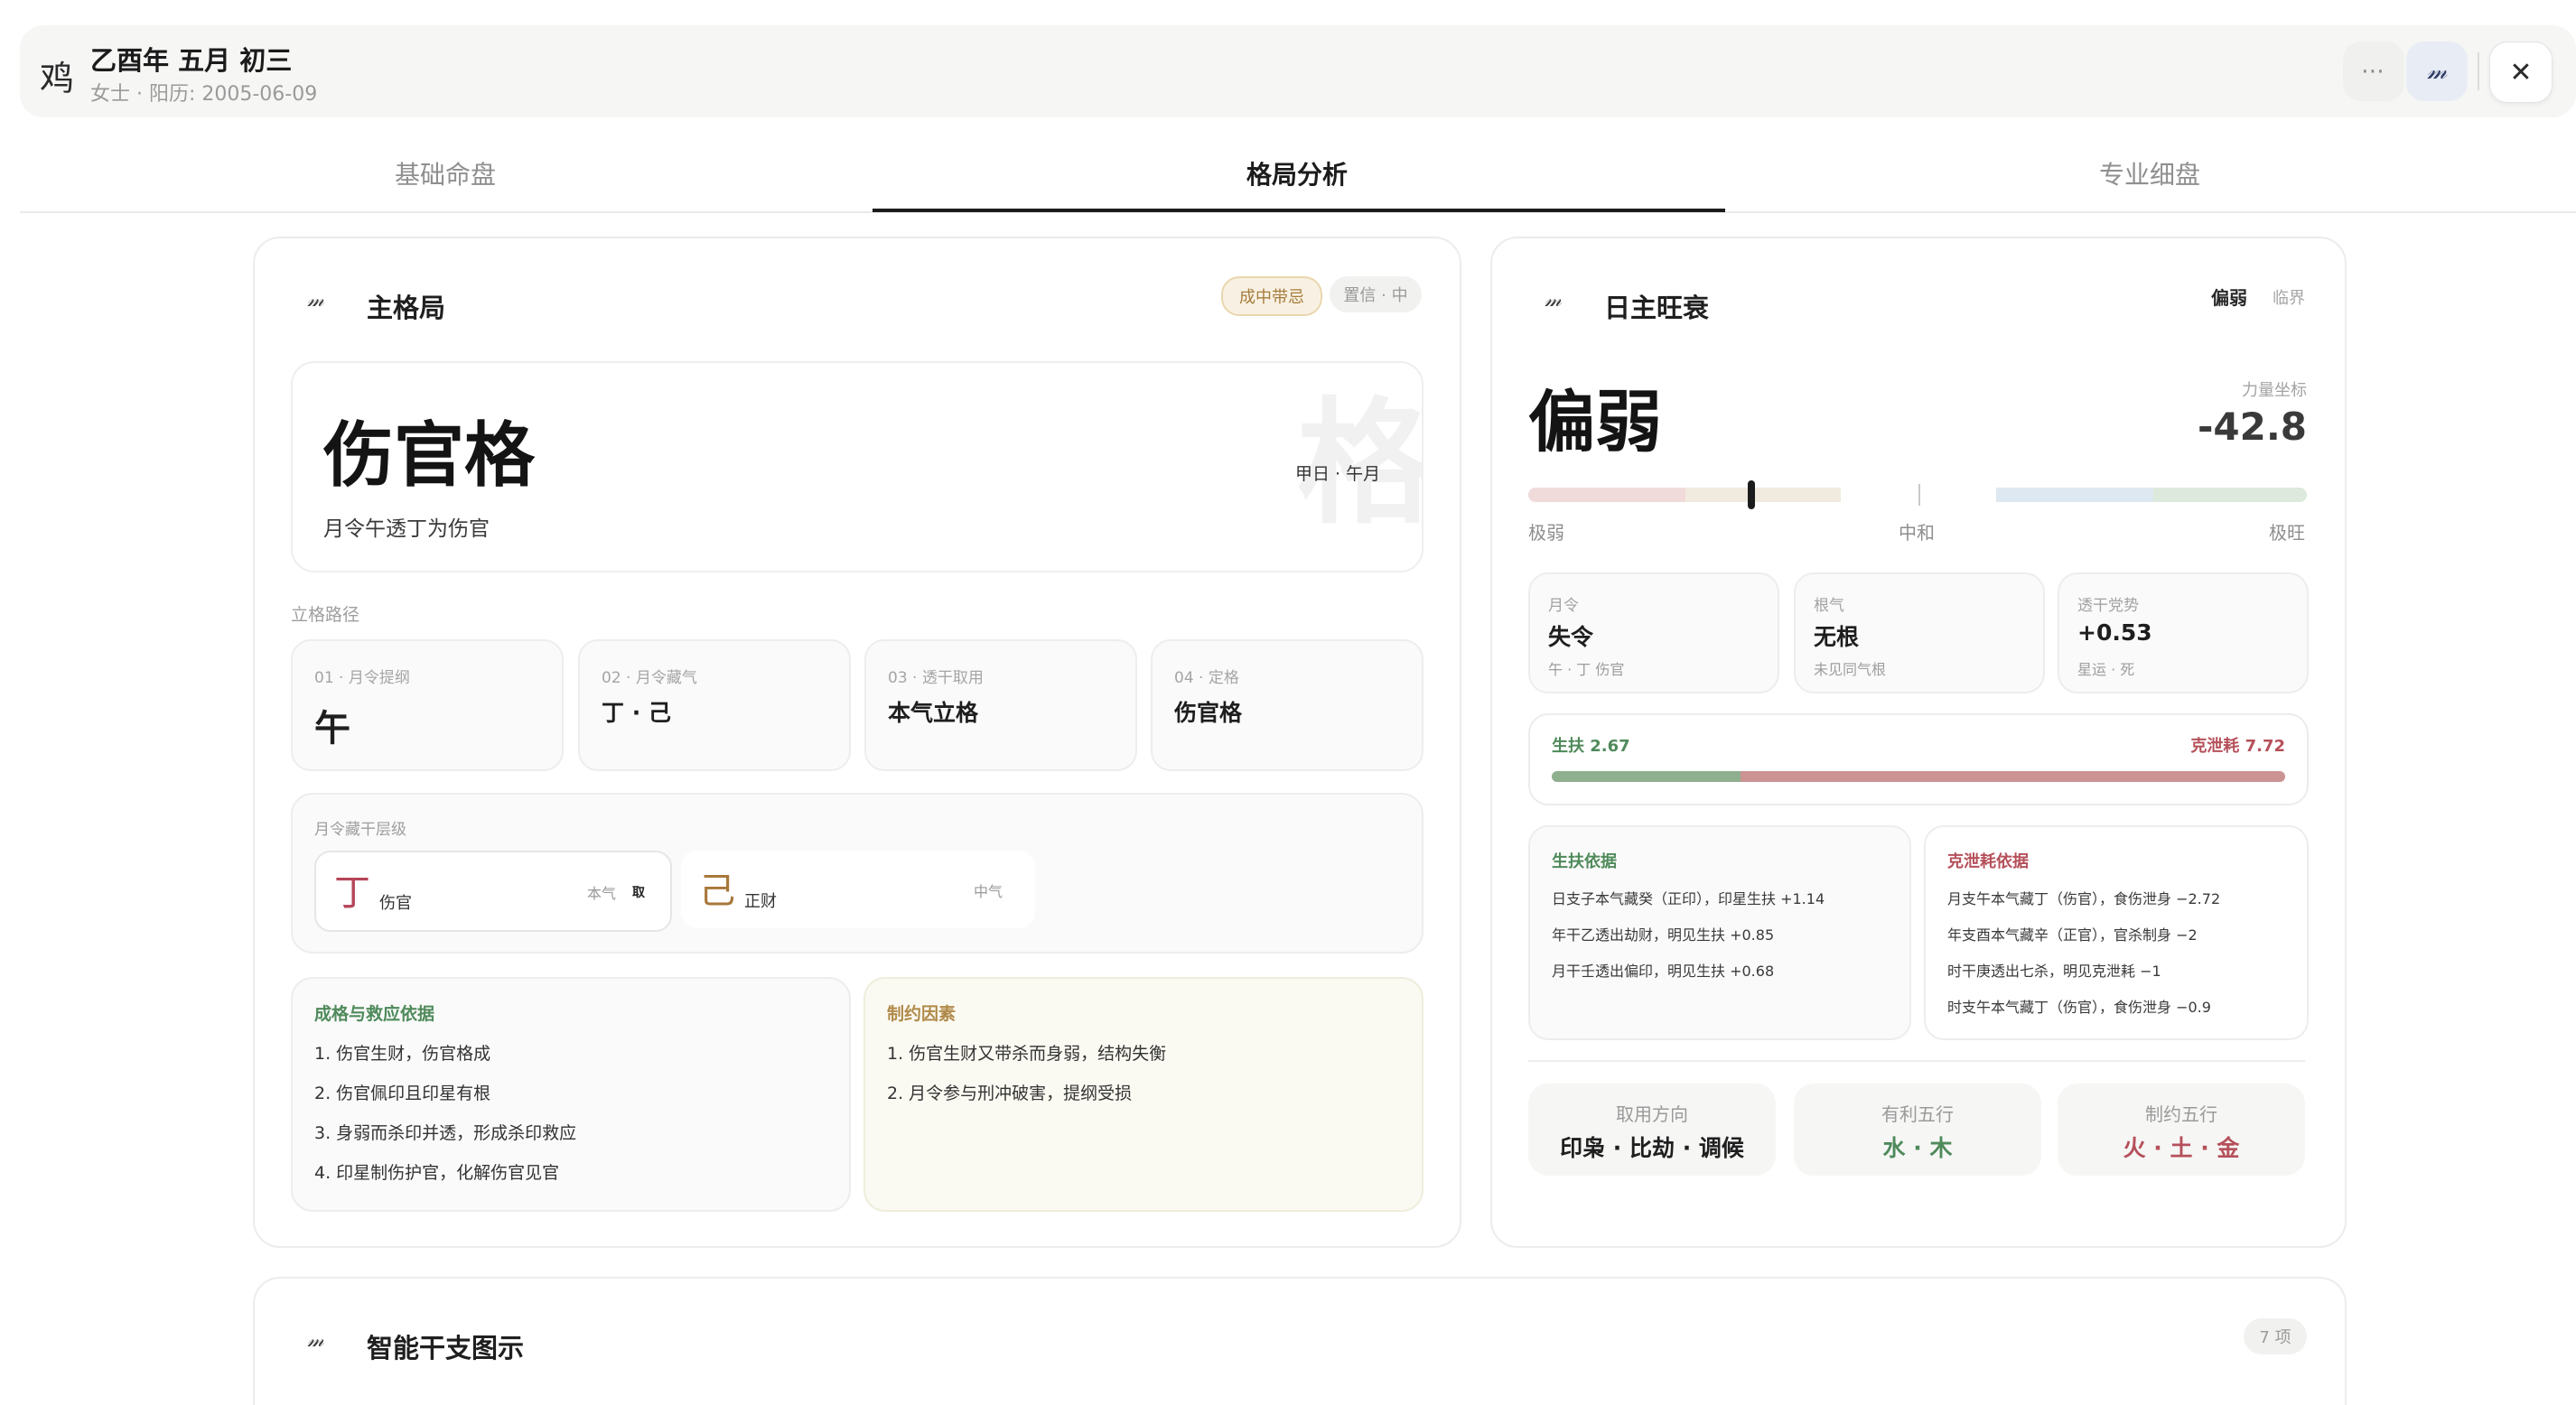 The height and width of the screenshot is (1405, 2576). Describe the element at coordinates (2114, 632) in the screenshot. I see `meta-value: +0.53` at that location.